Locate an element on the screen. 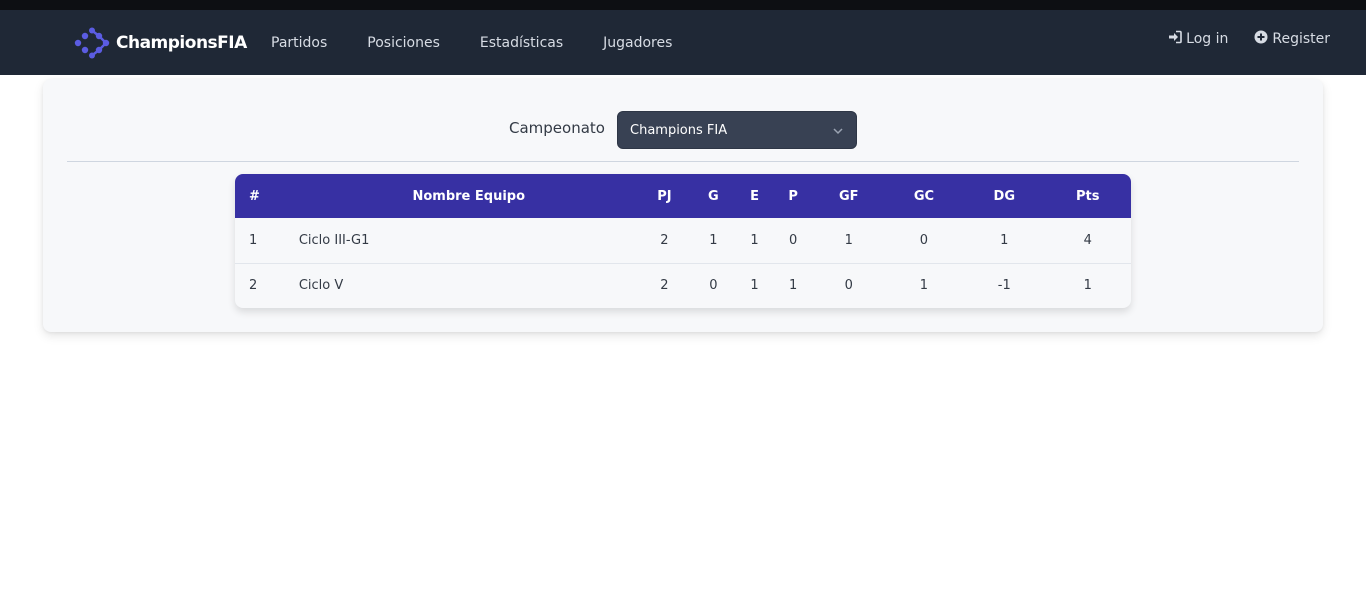  brand-logo-icon is located at coordinates (92, 43).